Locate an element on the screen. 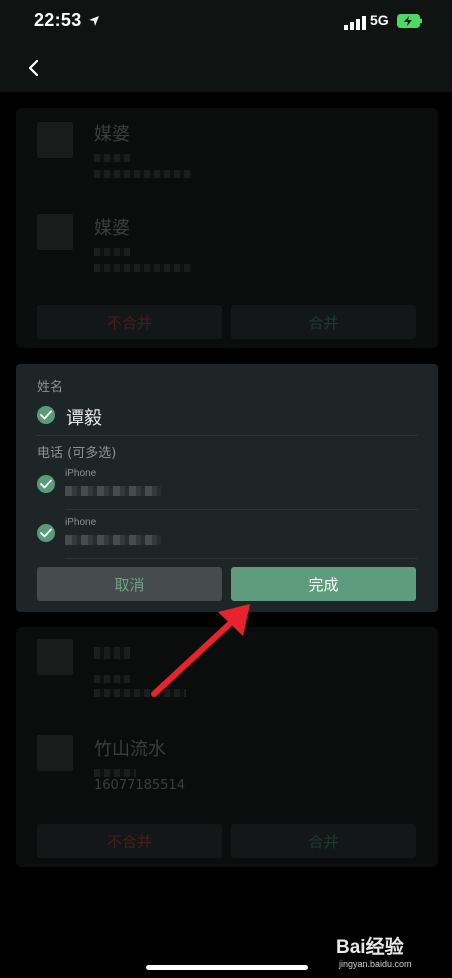 The height and width of the screenshot is (978, 452). nav-bar is located at coordinates (226, 68).